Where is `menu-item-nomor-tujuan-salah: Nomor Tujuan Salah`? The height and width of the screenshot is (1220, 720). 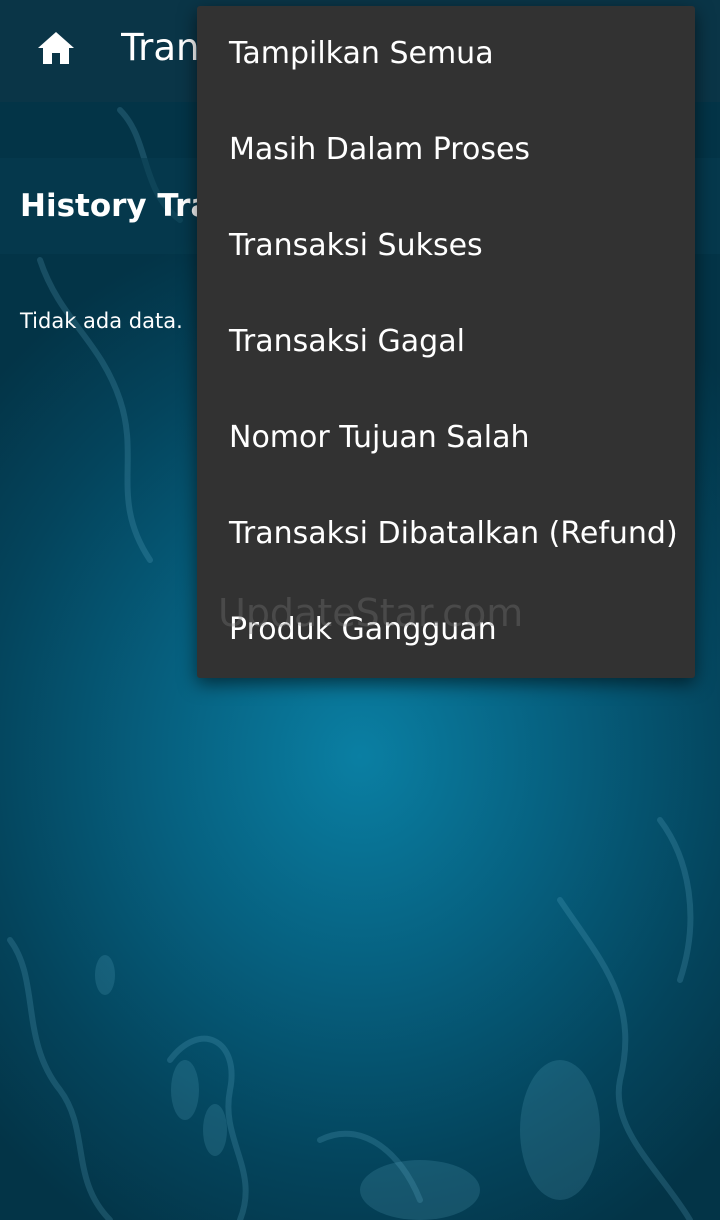 menu-item-nomor-tujuan-salah: Nomor Tujuan Salah is located at coordinates (446, 438).